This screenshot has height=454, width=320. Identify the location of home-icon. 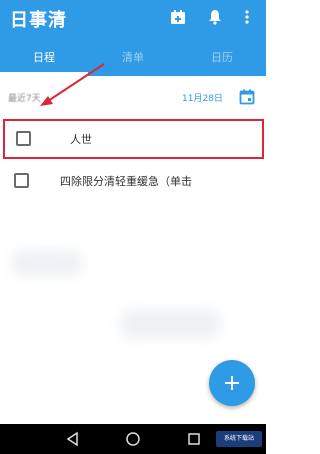
(133, 439).